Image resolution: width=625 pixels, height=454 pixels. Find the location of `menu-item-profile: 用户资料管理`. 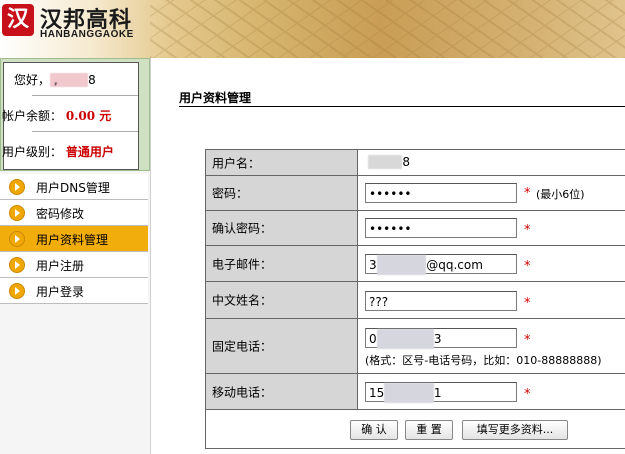

menu-item-profile: 用户资料管理 is located at coordinates (74, 239).